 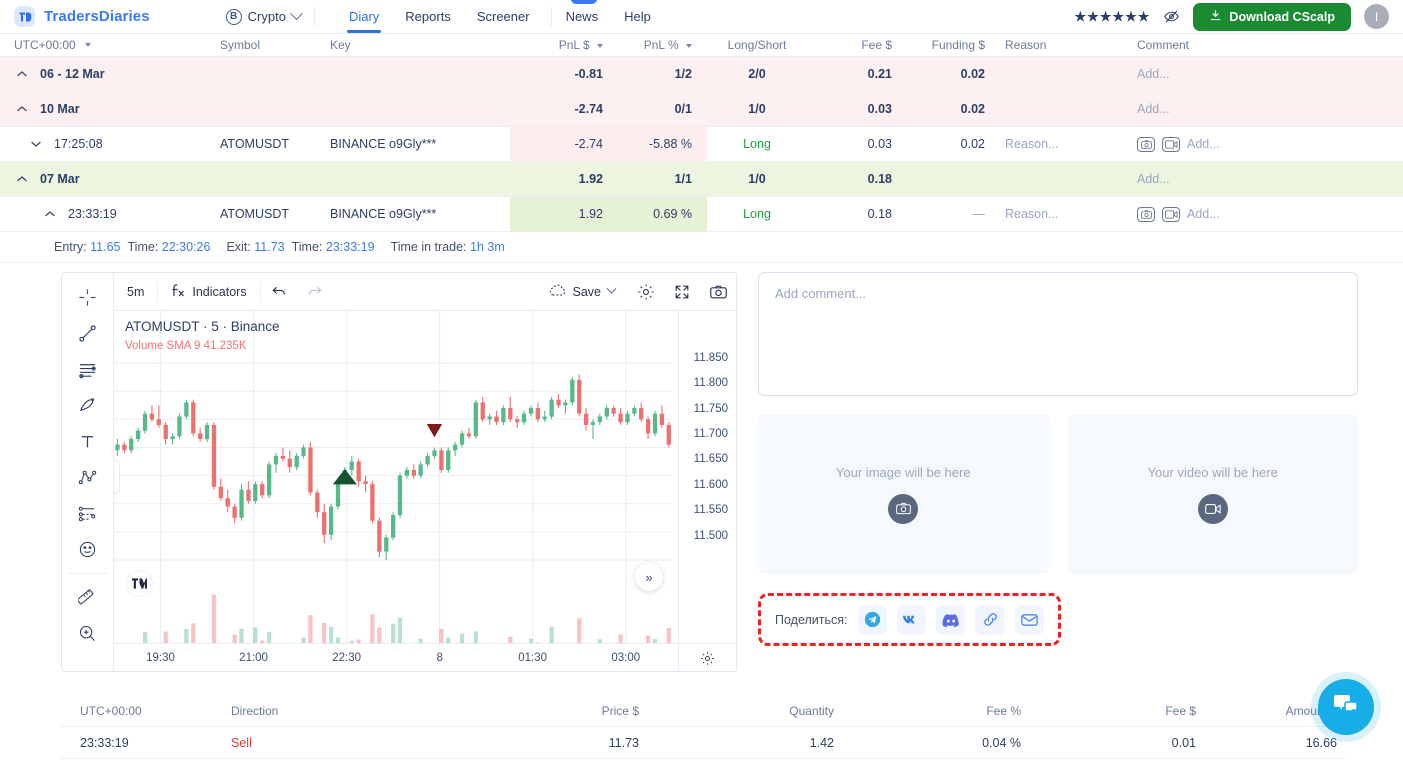 I want to click on column-header-time: UTC+00:00, so click(x=110, y=45).